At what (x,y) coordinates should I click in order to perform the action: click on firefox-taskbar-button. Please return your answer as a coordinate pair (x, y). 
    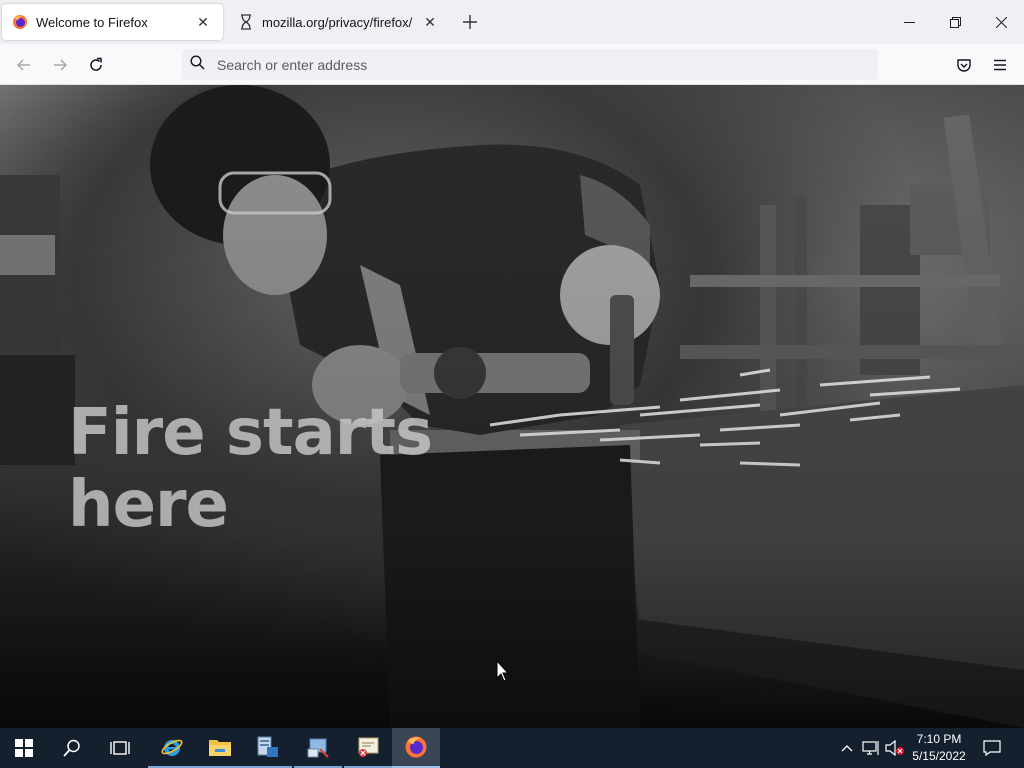
    Looking at the image, I should click on (416, 748).